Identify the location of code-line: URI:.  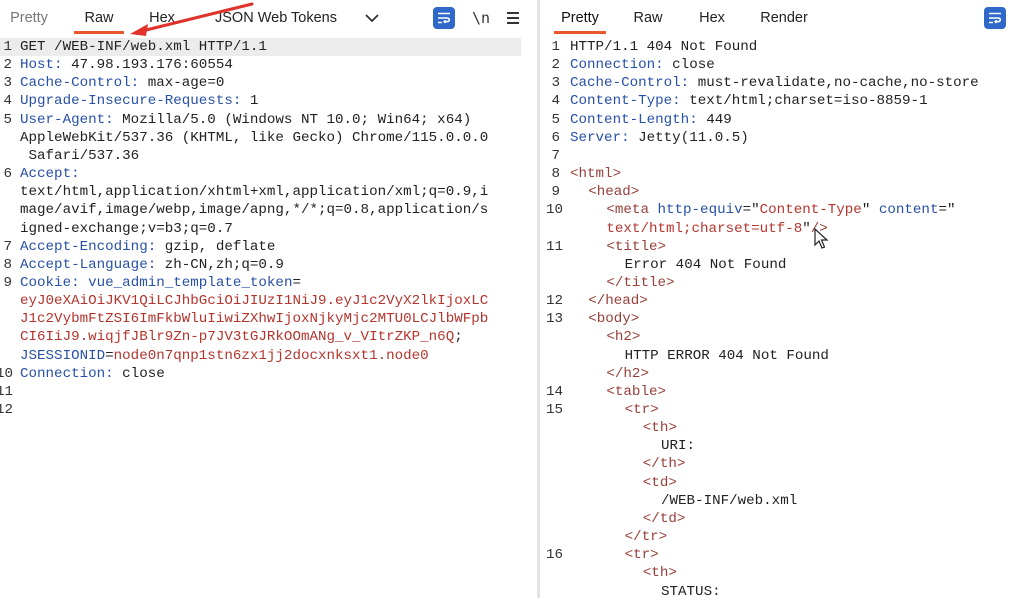
(678, 446).